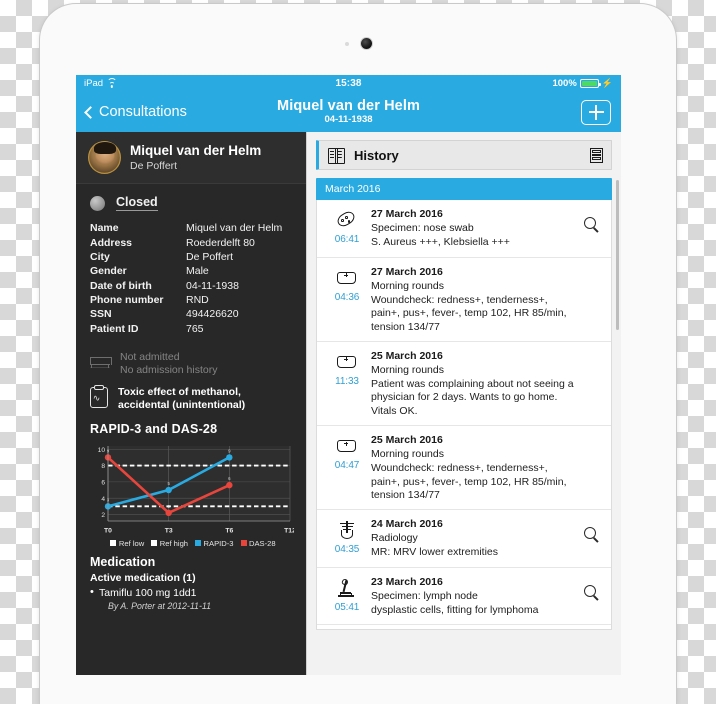  I want to click on device-camera-row, so click(358, 43).